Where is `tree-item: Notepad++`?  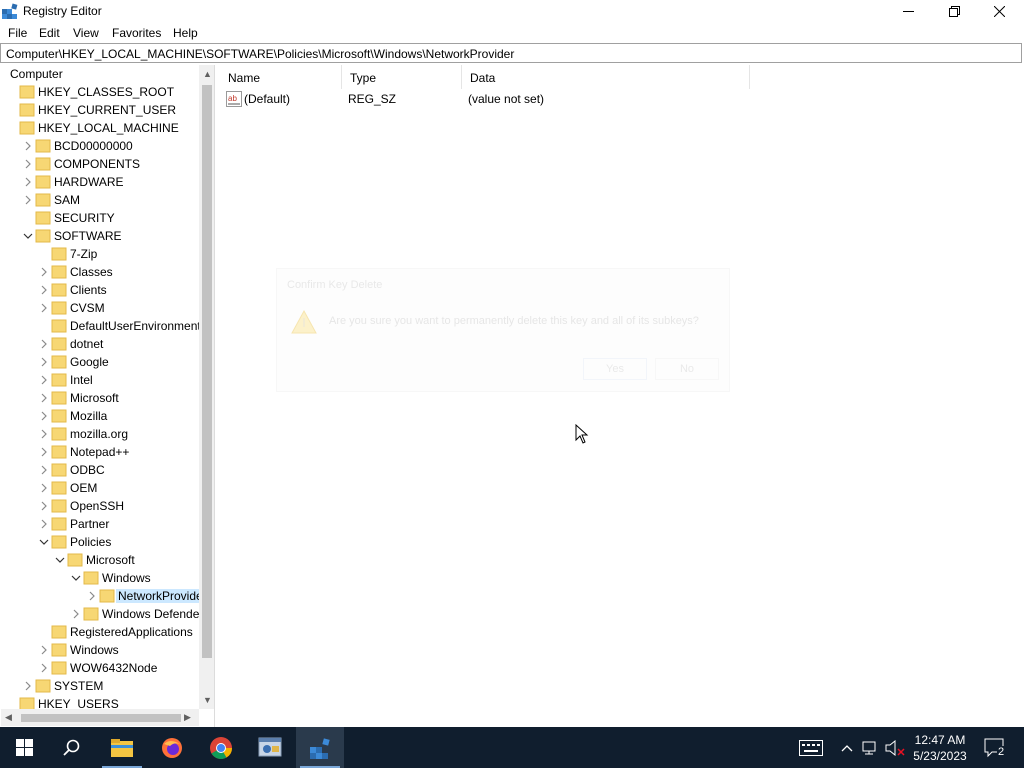
tree-item: Notepad++ is located at coordinates (101, 452).